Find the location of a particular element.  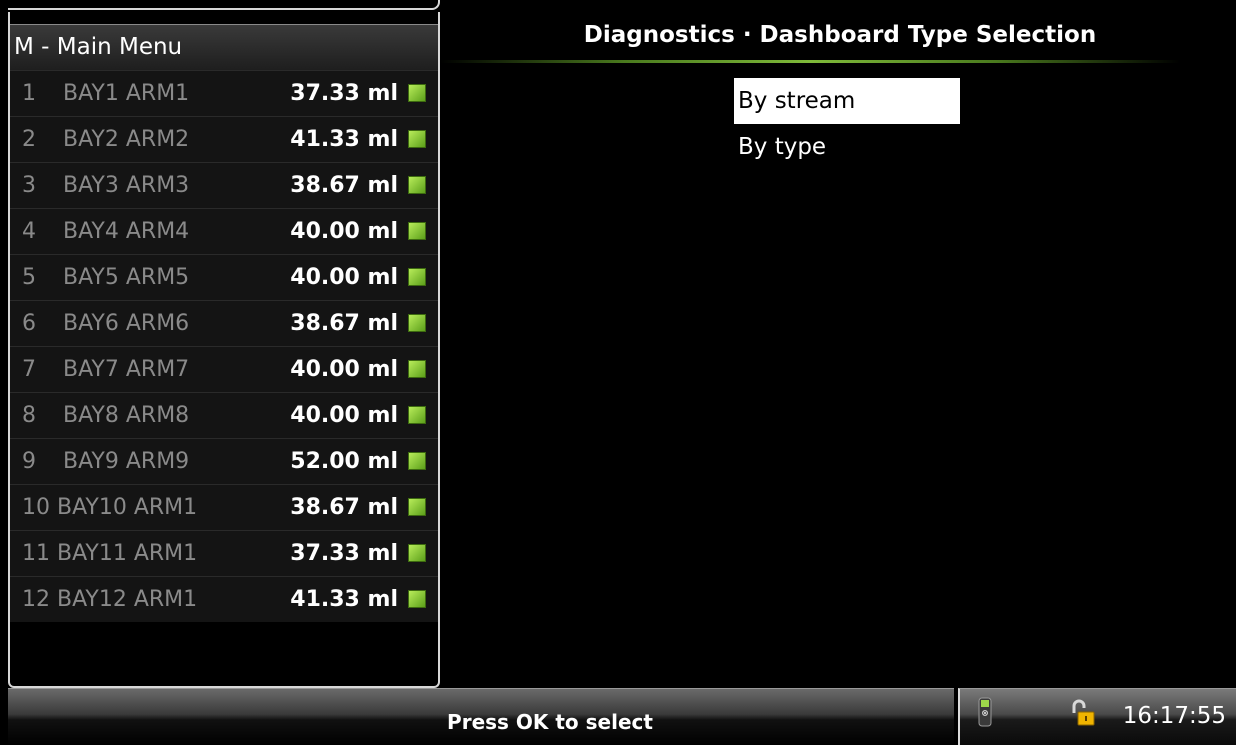

bay-name: 10 BAY10 ARM1 is located at coordinates (110, 507).